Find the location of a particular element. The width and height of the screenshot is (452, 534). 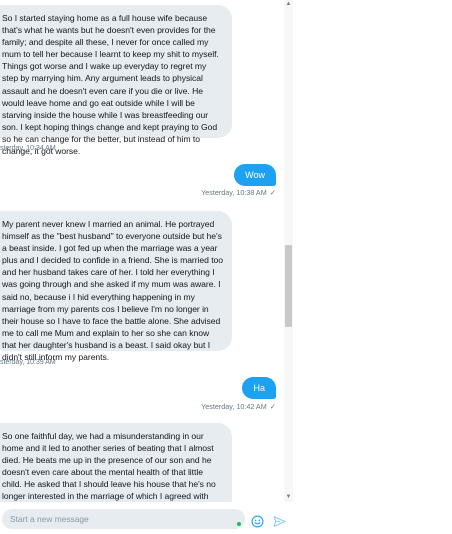

message-outgoing: Ha is located at coordinates (259, 388).